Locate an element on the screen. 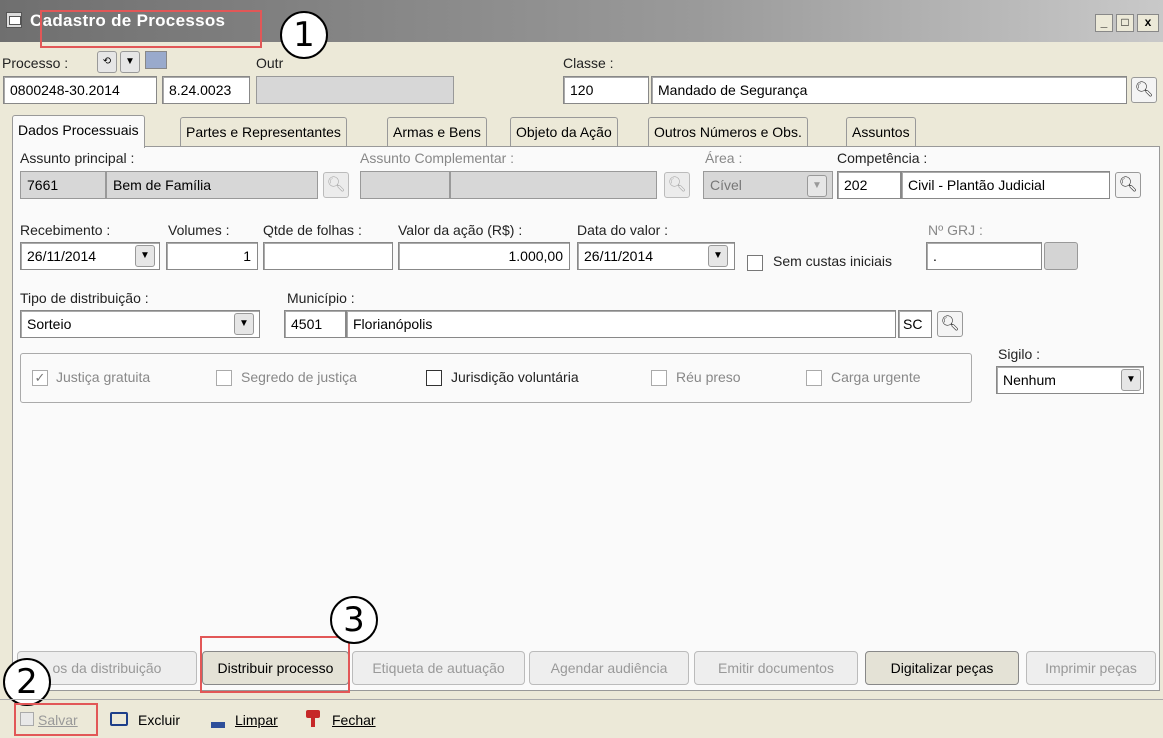 The height and width of the screenshot is (738, 1163). assunto-complementar-nome is located at coordinates (553, 185).